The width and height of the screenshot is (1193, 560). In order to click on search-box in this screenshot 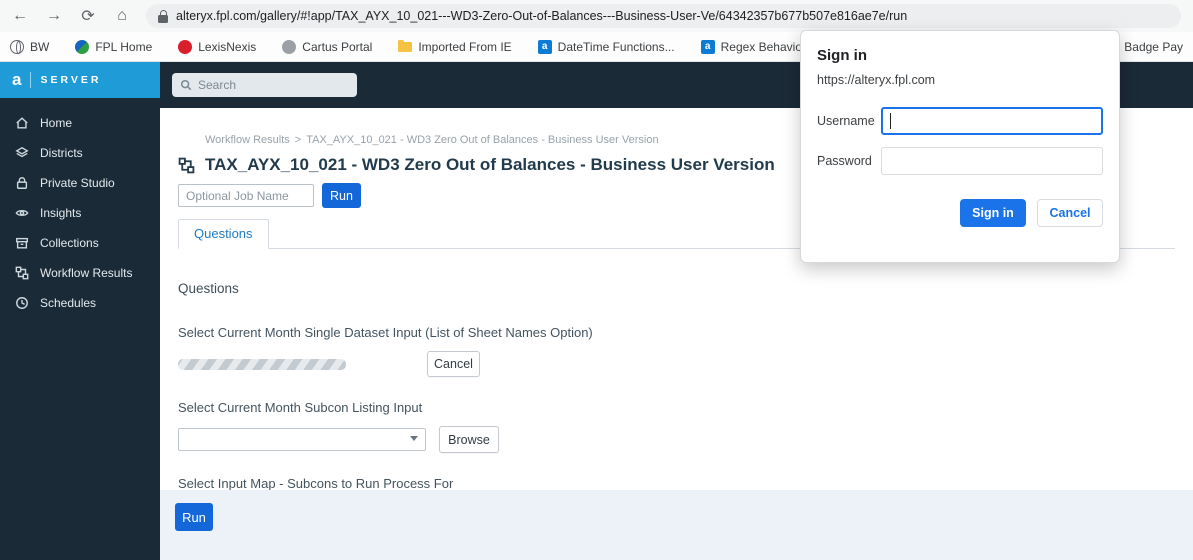, I will do `click(264, 85)`.